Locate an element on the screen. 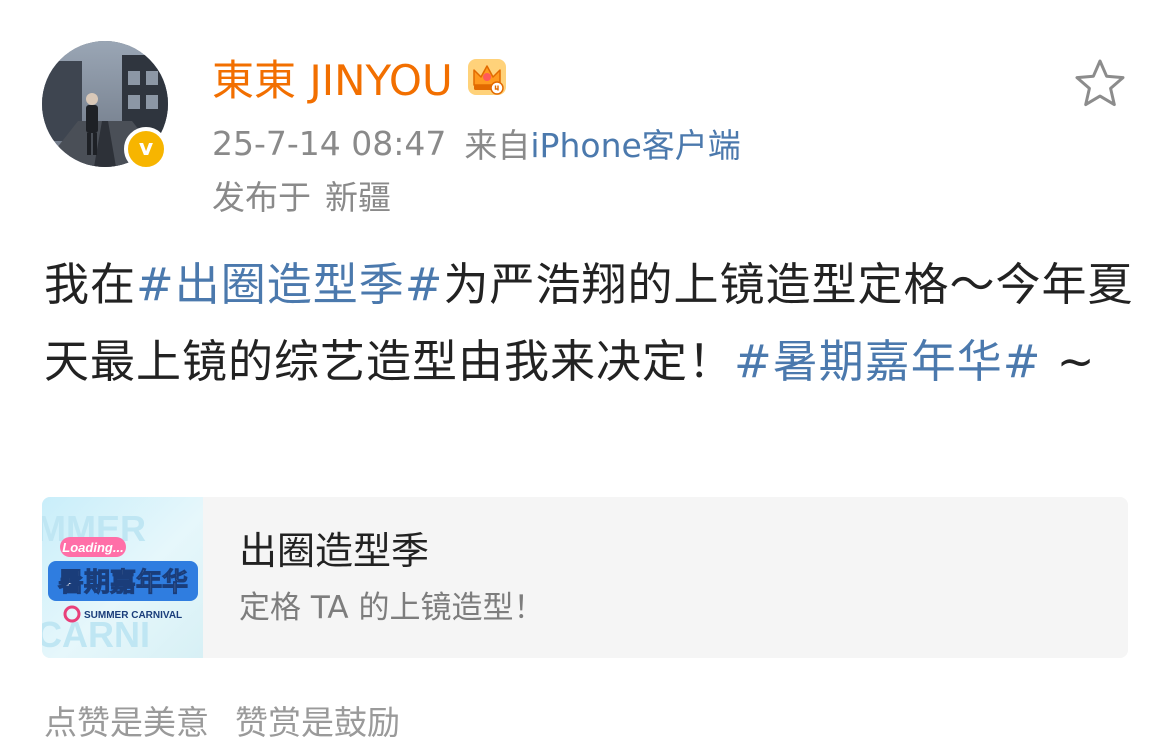  topic-card-body: 出圈造型季 定格 TA 的上镜造型！ is located at coordinates (373, 577).